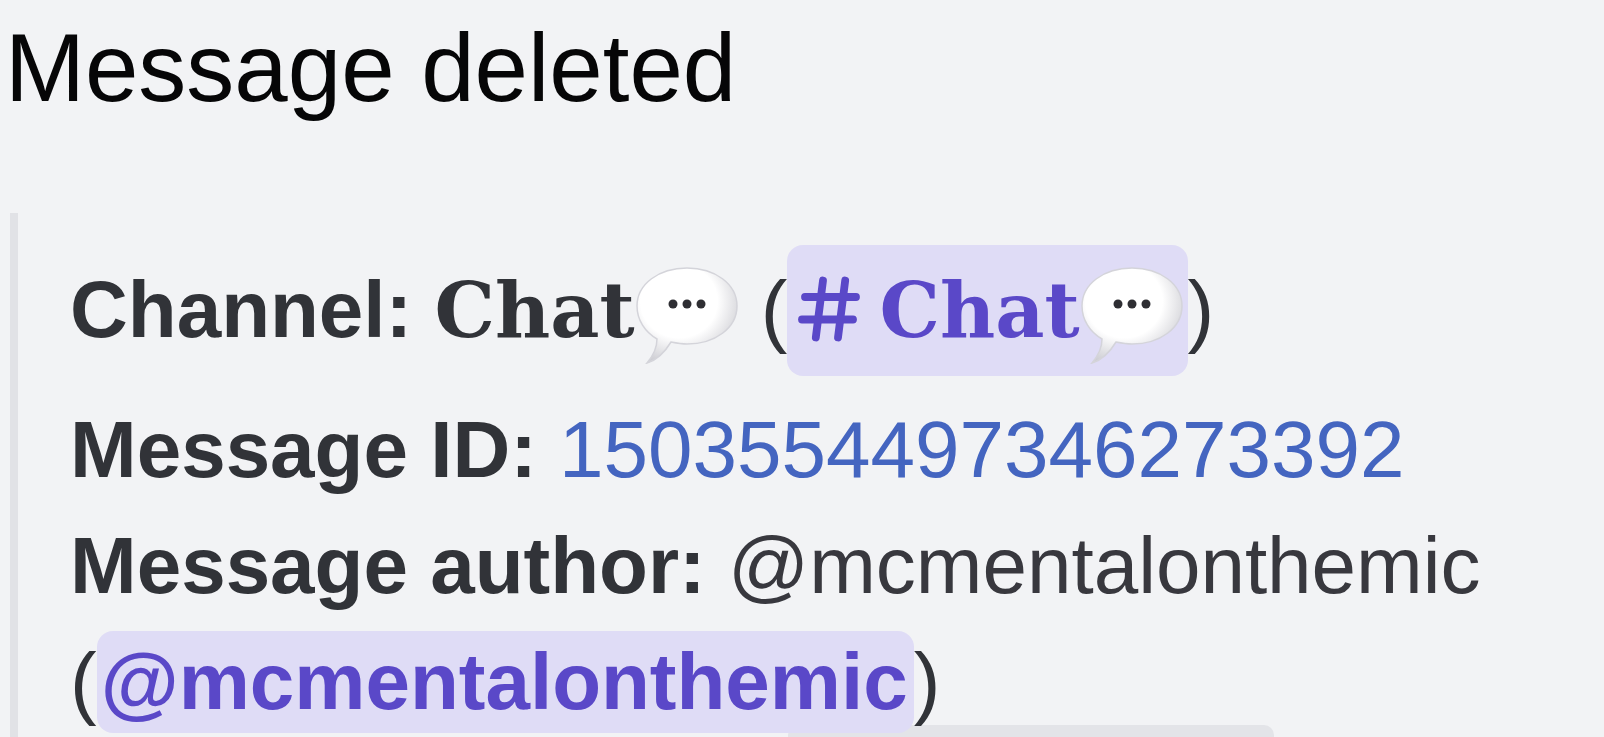 The image size is (1604, 737). What do you see at coordinates (371, 68) in the screenshot?
I see `page-title: Message deleted` at bounding box center [371, 68].